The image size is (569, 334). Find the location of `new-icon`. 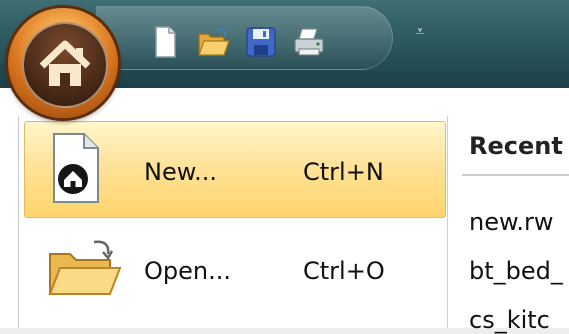

new-icon is located at coordinates (165, 42).